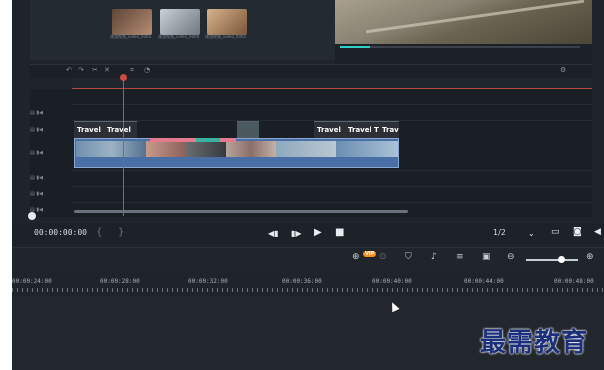 This screenshot has height=370, width=604. Describe the element at coordinates (132, 70) in the screenshot. I see `crop-icon: ⌗` at that location.